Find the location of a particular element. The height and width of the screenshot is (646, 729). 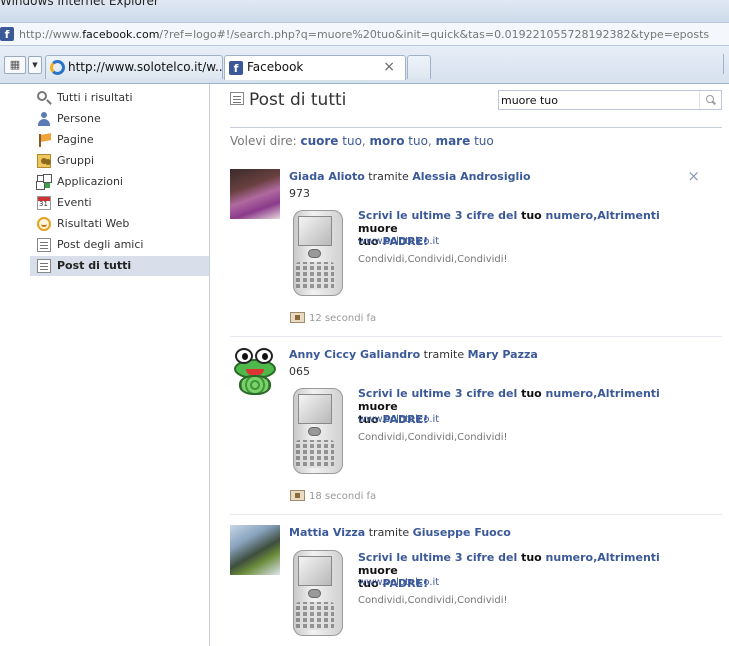

sidebar-item-pagine: Pagine is located at coordinates (119, 140).